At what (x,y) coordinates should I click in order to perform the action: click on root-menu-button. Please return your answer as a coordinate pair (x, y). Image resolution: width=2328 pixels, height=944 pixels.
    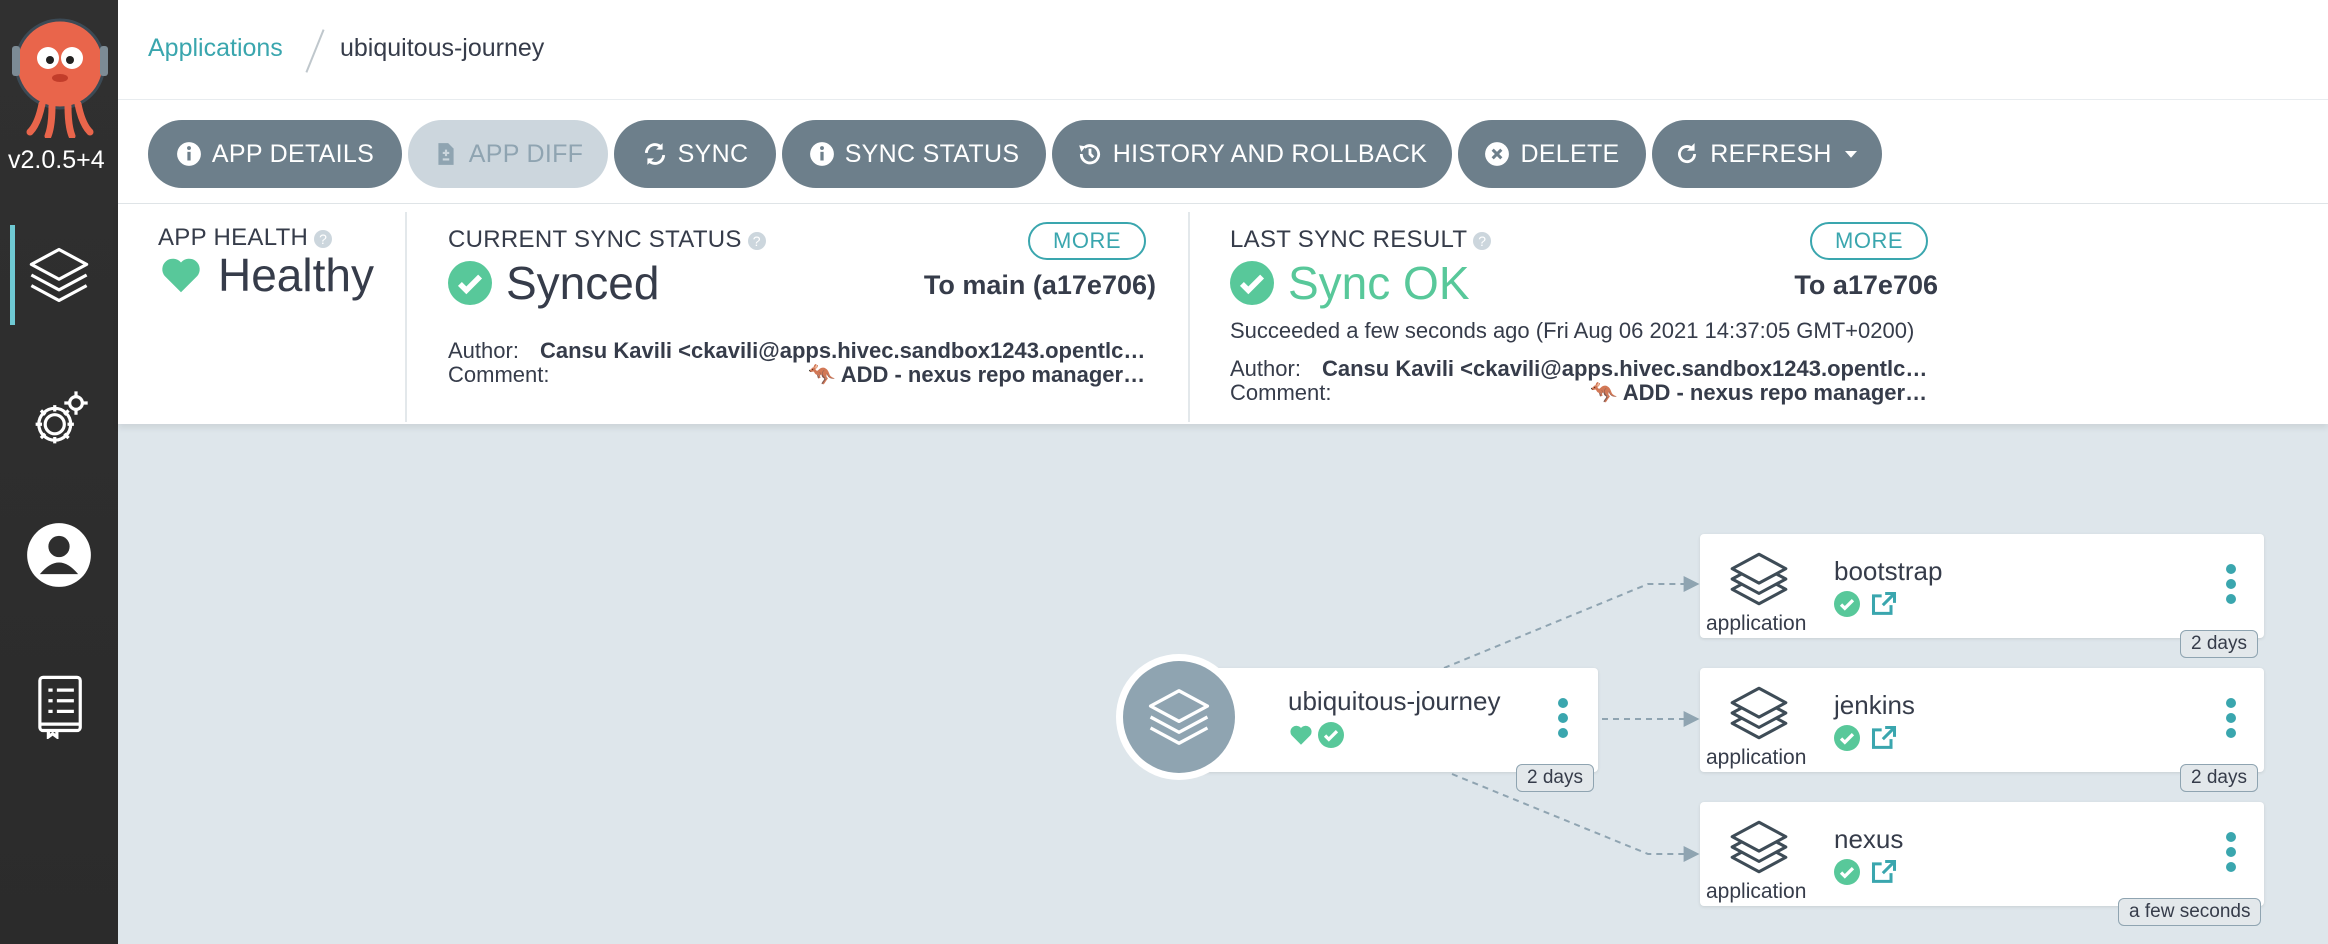
    Looking at the image, I should click on (1564, 720).